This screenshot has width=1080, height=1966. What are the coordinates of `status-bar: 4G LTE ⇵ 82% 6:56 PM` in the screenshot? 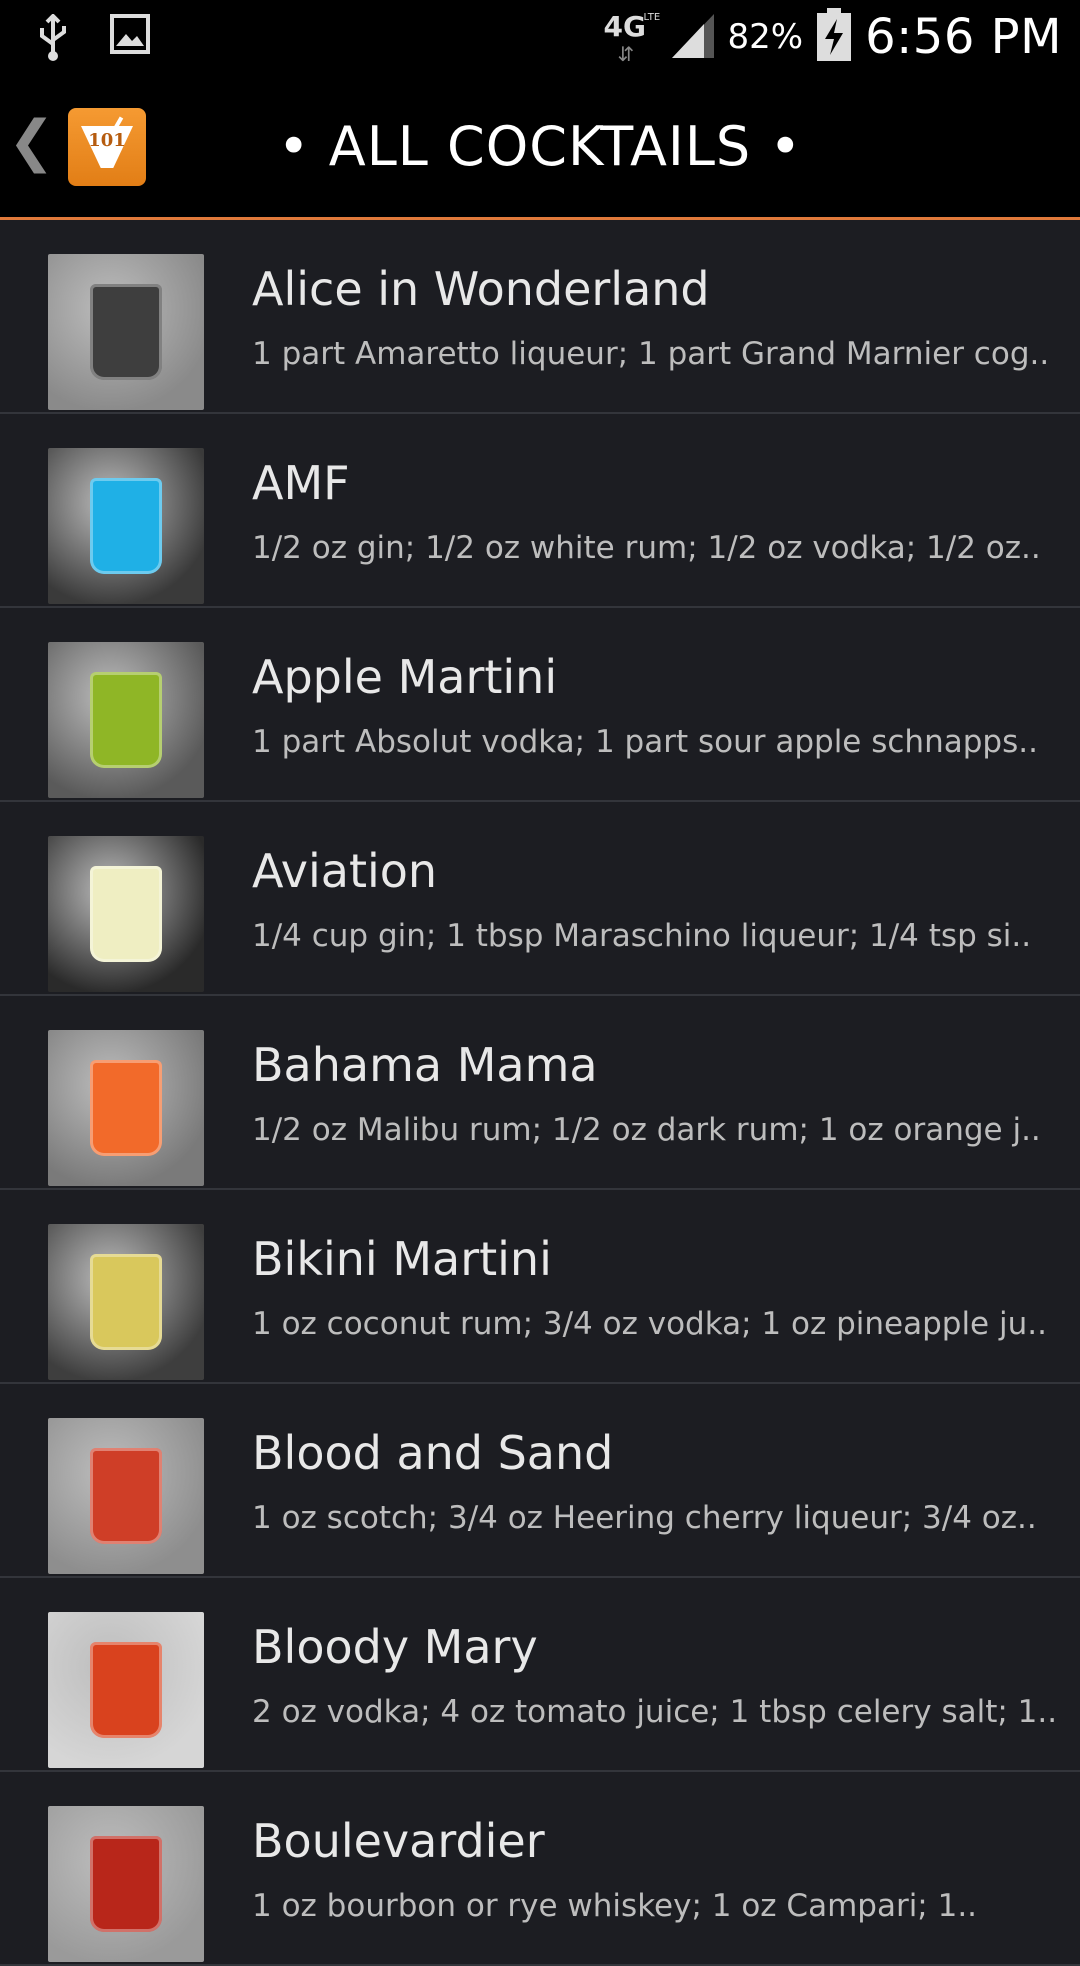 It's located at (540, 37).